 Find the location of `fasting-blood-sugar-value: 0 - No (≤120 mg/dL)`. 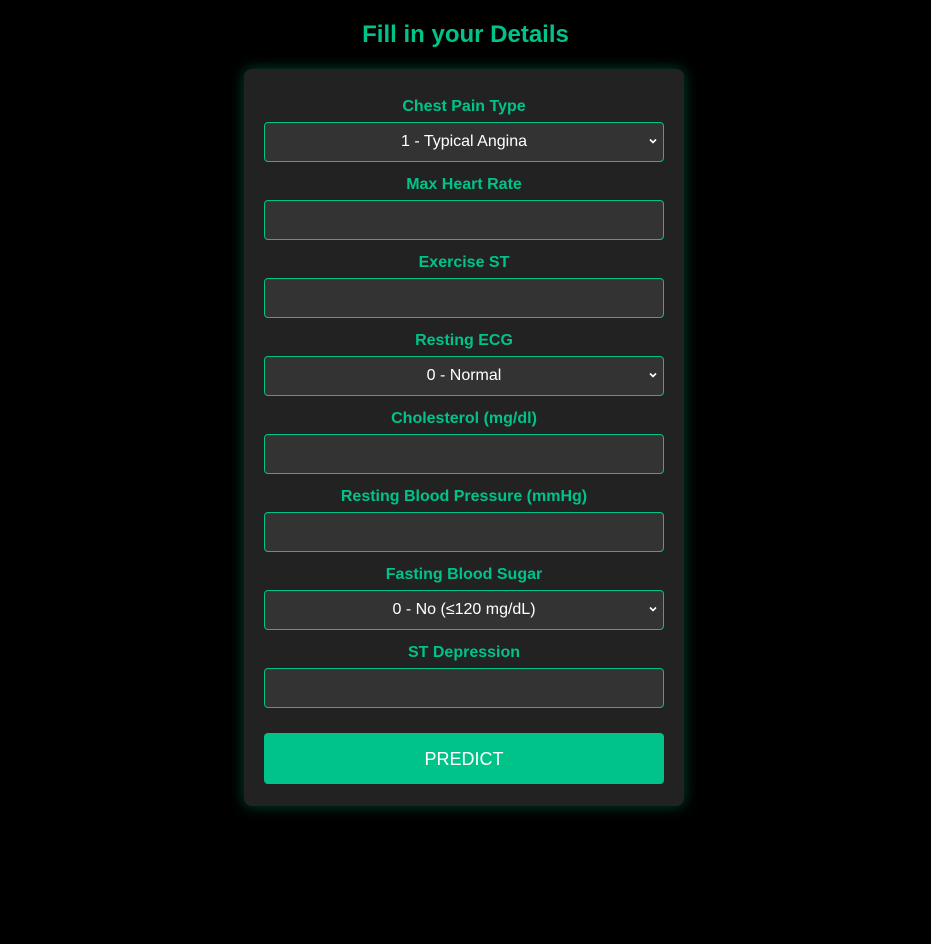

fasting-blood-sugar-value: 0 - No (≤120 mg/dL) is located at coordinates (464, 609).